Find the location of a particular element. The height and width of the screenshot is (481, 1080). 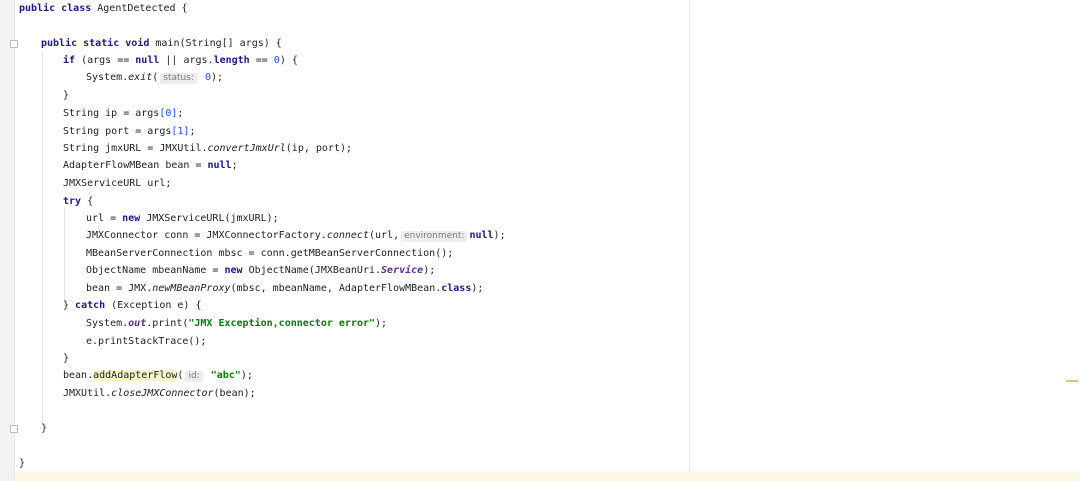

param-hint: environment: is located at coordinates (434, 236).